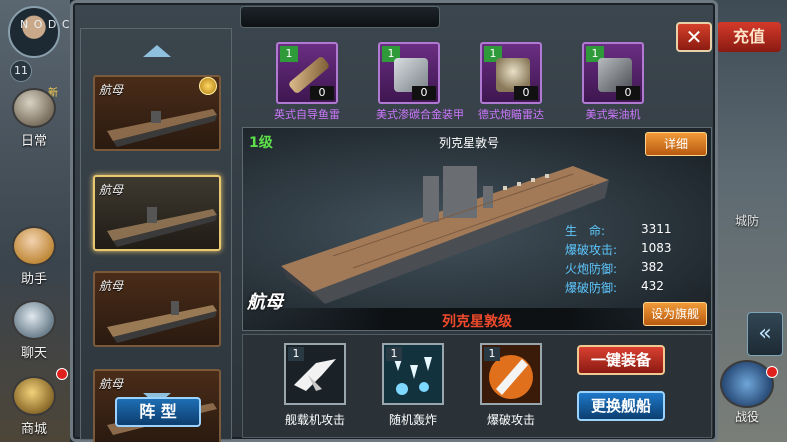 Image resolution: width=787 pixels, height=442 pixels. What do you see at coordinates (33, 353) in the screenshot?
I see `chat-label: 聊天` at bounding box center [33, 353].